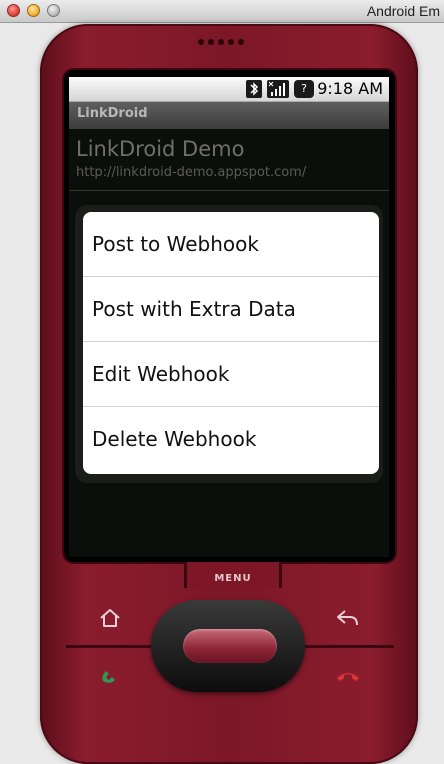  What do you see at coordinates (160, 149) in the screenshot?
I see `list-item-title: LinkDroid Demo` at bounding box center [160, 149].